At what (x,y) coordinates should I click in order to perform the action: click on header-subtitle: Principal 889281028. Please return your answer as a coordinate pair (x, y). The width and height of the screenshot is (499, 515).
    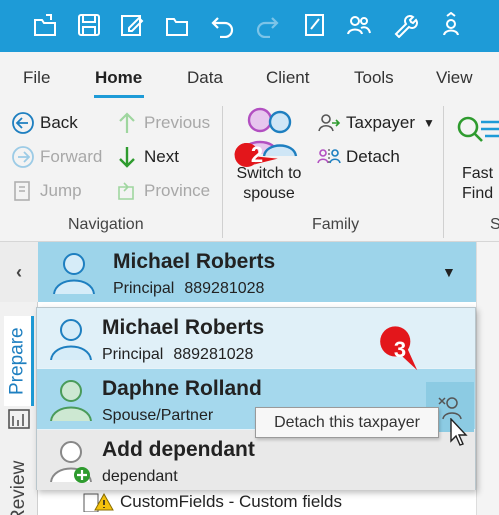
    Looking at the image, I should click on (188, 289).